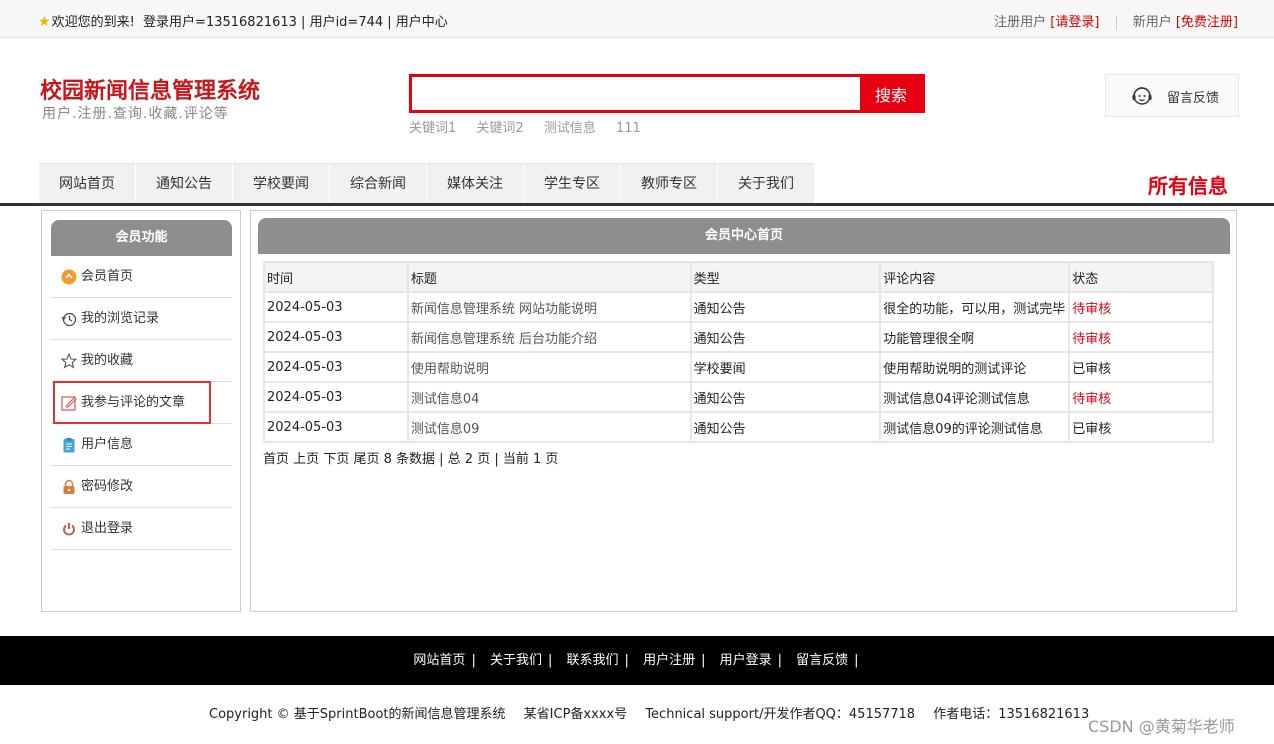 Image resolution: width=1274 pixels, height=744 pixels. Describe the element at coordinates (738, 427) in the screenshot. I see `table-row: 2024-05-03 测试信息09 通知公告 测试信息09的评论测试信息 已审核` at that location.